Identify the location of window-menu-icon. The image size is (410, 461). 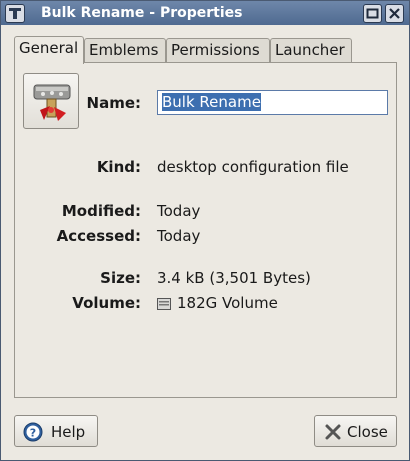
(15, 13).